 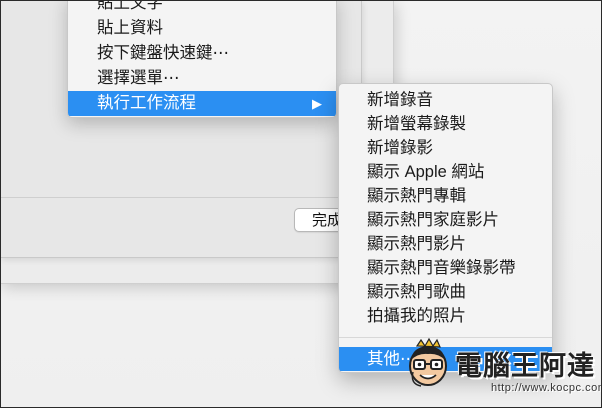 I want to click on submenu-item-new-screen-recording: 新增螢幕錄製, so click(x=445, y=124).